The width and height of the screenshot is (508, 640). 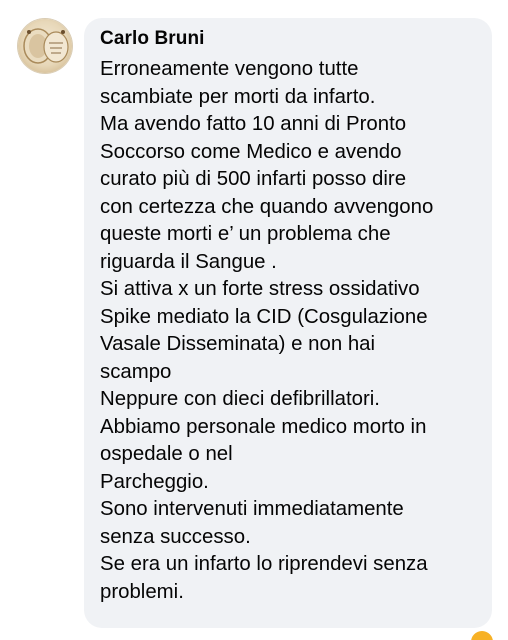 I want to click on comment-line: Sono intervenuti immediatamente, so click(x=252, y=509).